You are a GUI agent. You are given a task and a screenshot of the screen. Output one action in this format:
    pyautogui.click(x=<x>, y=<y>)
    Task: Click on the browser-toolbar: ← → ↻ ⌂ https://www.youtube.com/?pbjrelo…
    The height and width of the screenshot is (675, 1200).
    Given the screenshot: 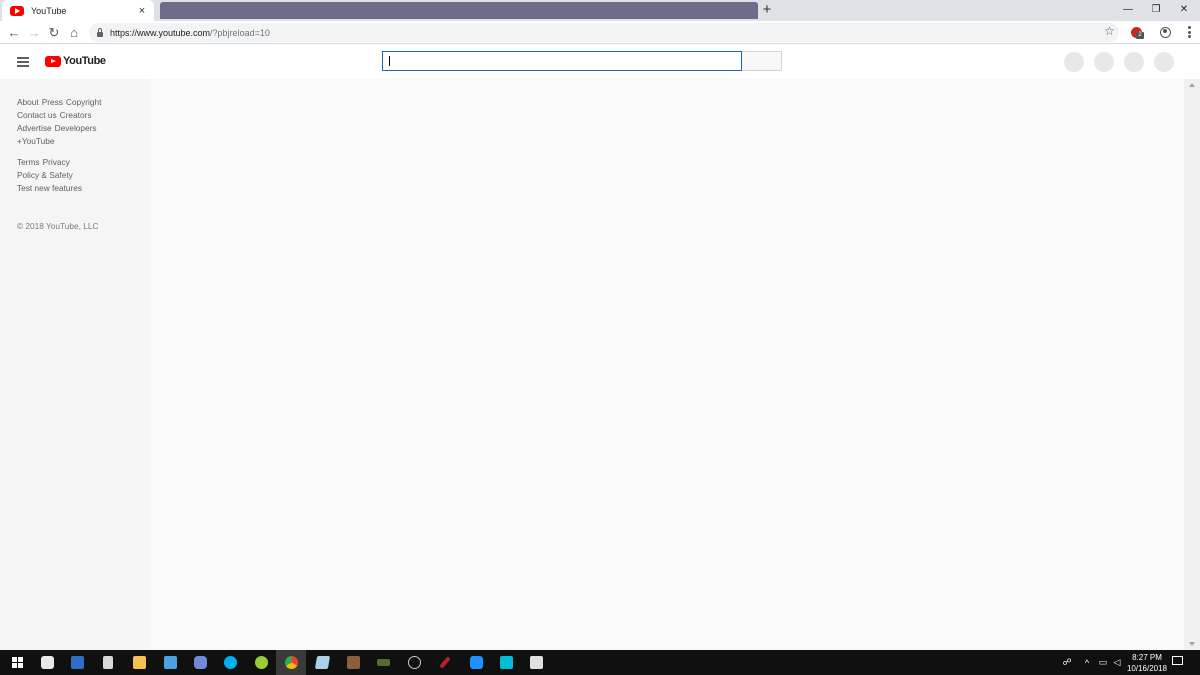 What is the action you would take?
    pyautogui.click(x=600, y=32)
    